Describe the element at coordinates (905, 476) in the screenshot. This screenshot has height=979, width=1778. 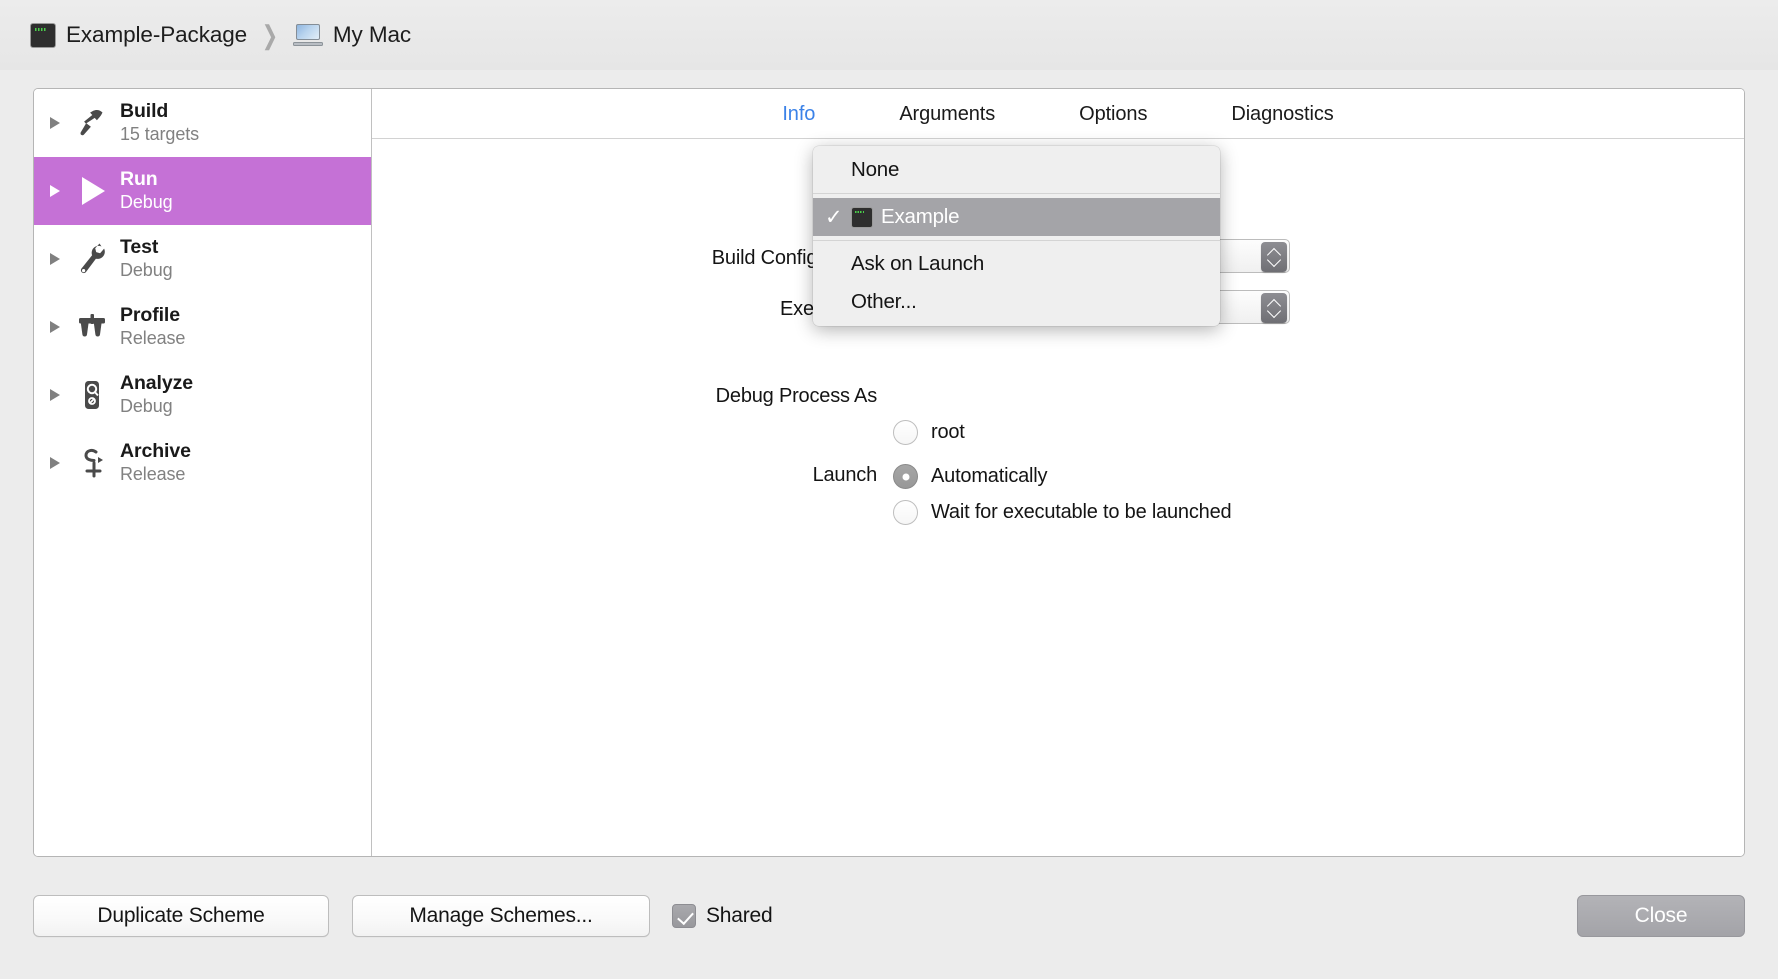
I see `radio-button-automatically` at that location.